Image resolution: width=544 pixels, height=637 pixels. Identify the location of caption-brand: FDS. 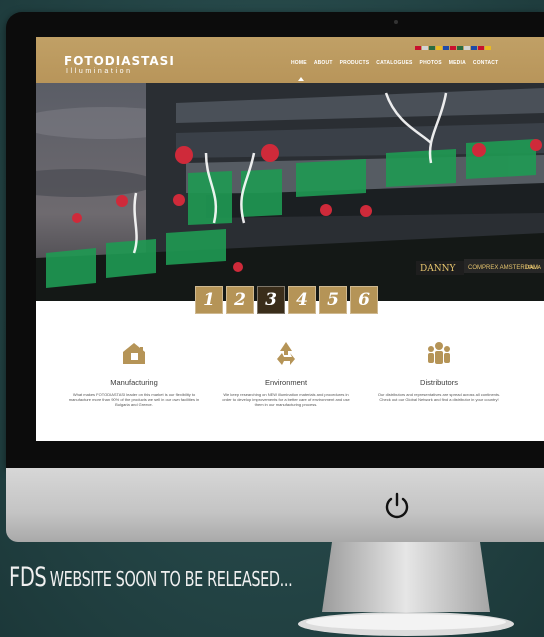
(28, 577).